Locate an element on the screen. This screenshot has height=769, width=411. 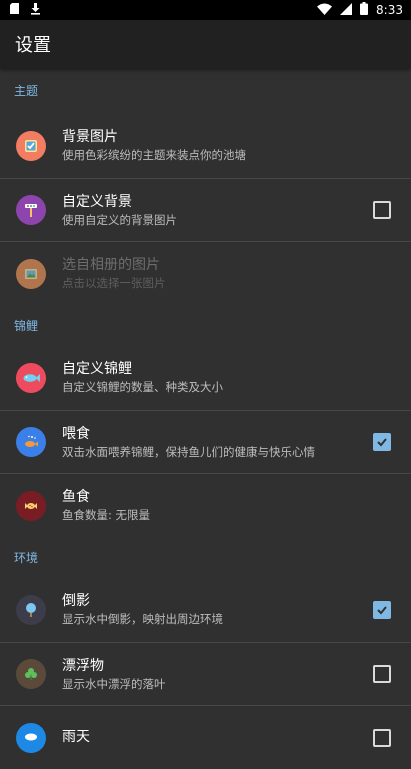
setting-fish-food: 鱼食 鱼食数量: 无限量 is located at coordinates (205, 505).